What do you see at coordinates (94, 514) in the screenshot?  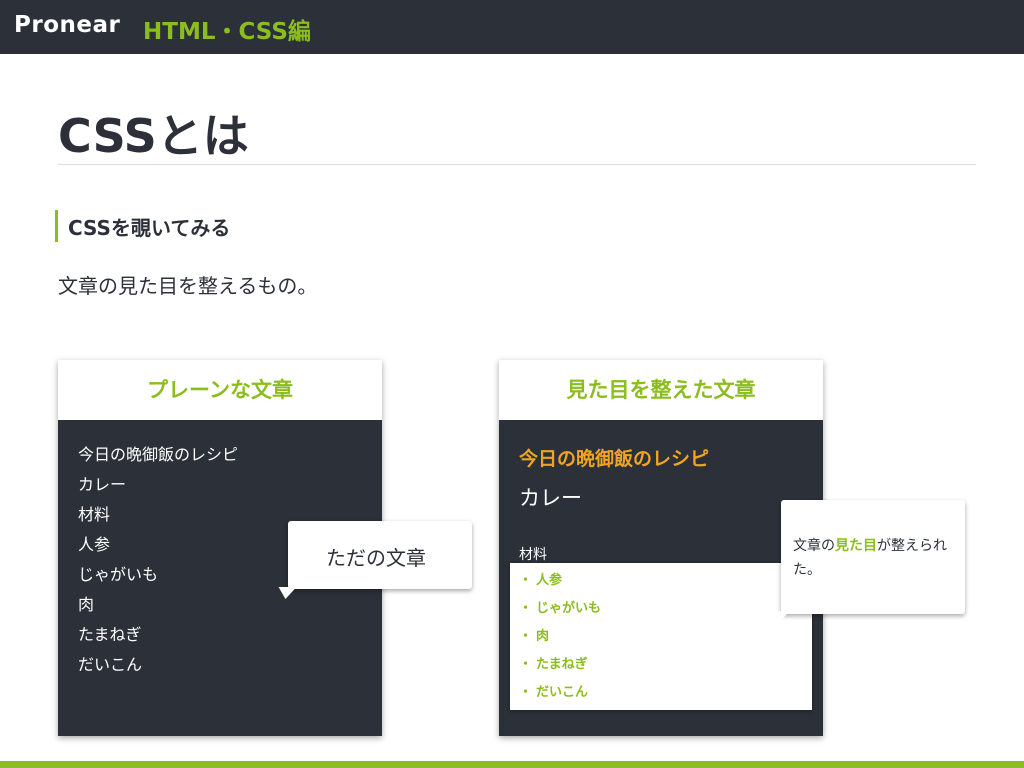 I see `plain-line: 材料` at bounding box center [94, 514].